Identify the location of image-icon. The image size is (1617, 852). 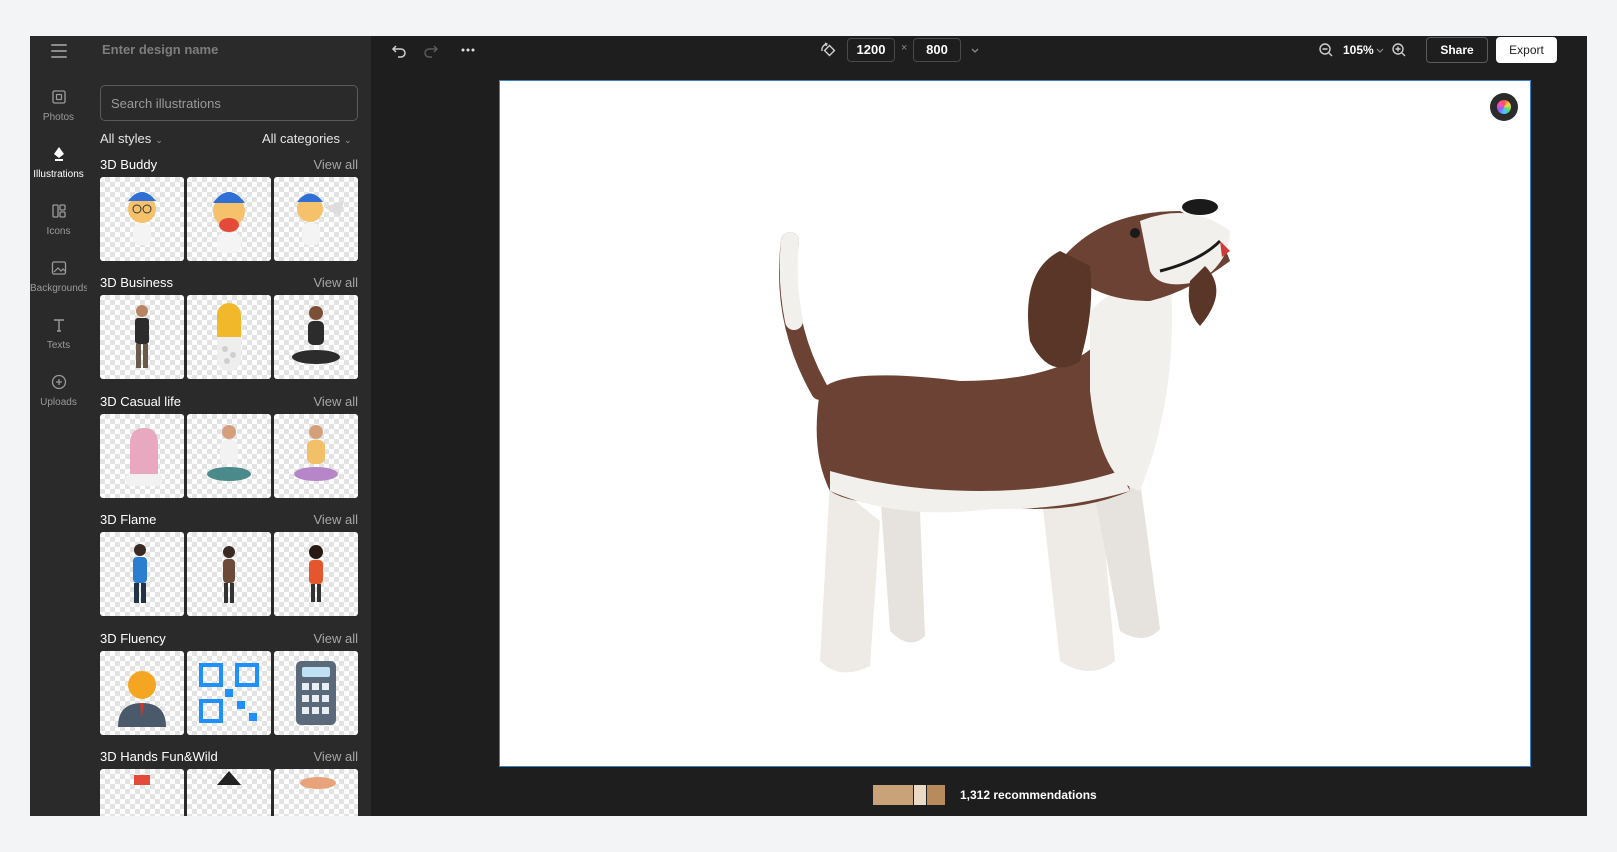
(58, 268).